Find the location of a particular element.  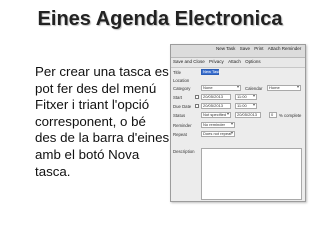

calendar-select: Home is located at coordinates (284, 88).